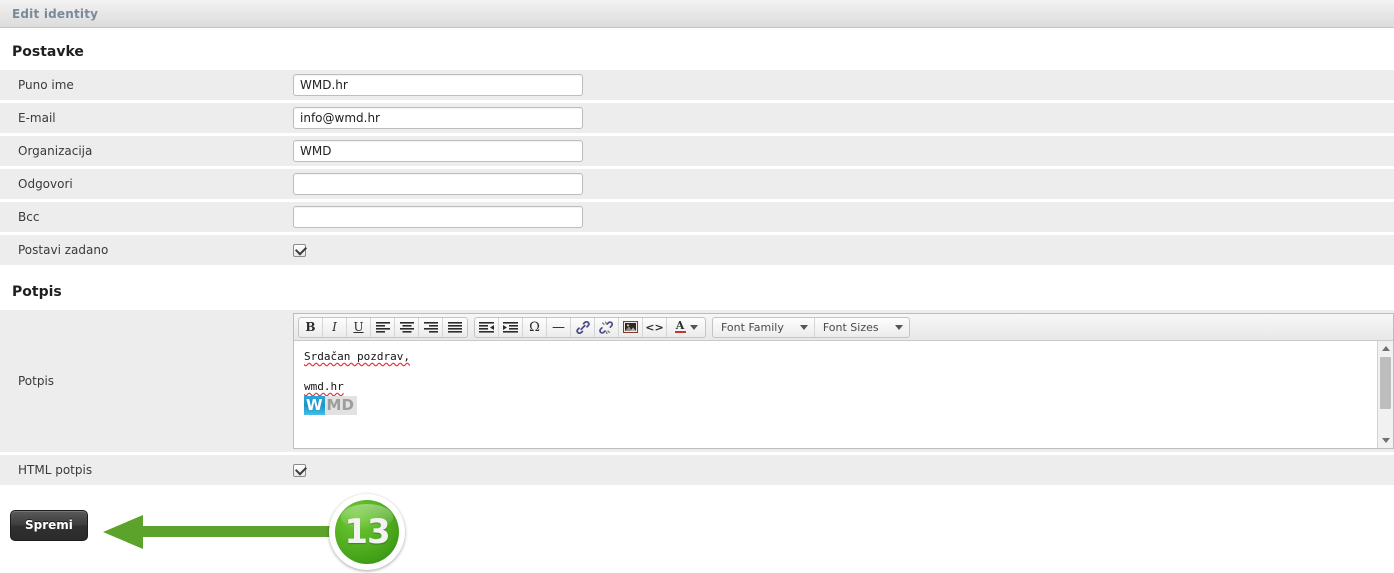 This screenshot has height=573, width=1394. Describe the element at coordinates (37, 292) in the screenshot. I see `signature-section-title: Potpis` at that location.